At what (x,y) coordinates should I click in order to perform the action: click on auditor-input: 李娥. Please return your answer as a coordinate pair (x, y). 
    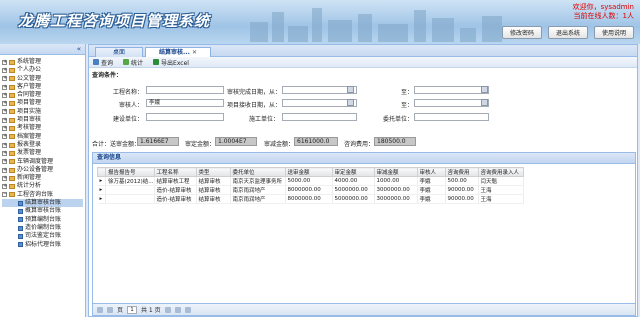
    Looking at the image, I should click on (185, 103).